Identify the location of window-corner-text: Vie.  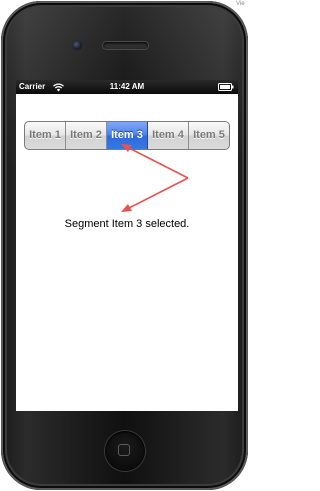
(240, 4).